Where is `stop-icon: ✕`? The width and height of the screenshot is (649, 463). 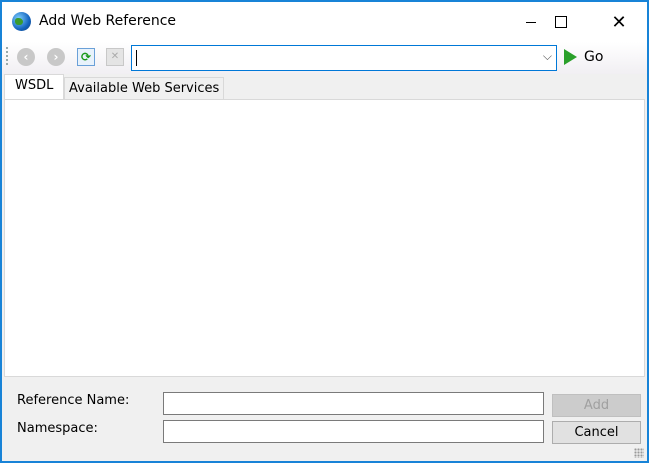 stop-icon: ✕ is located at coordinates (115, 56).